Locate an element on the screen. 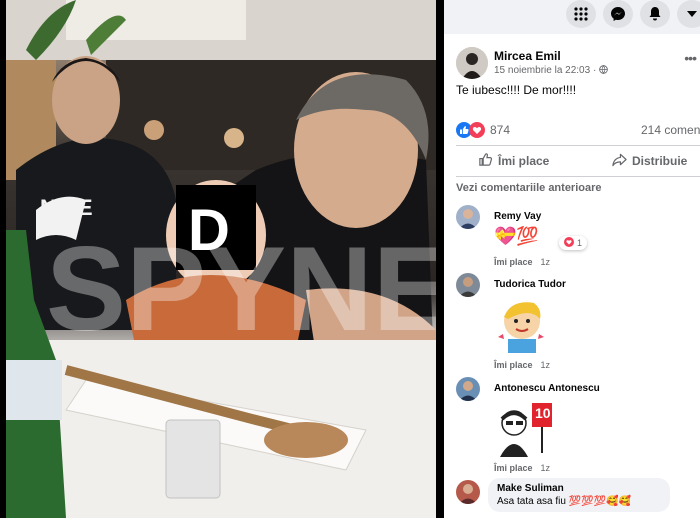  chevron-down-icon is located at coordinates (688, 14).